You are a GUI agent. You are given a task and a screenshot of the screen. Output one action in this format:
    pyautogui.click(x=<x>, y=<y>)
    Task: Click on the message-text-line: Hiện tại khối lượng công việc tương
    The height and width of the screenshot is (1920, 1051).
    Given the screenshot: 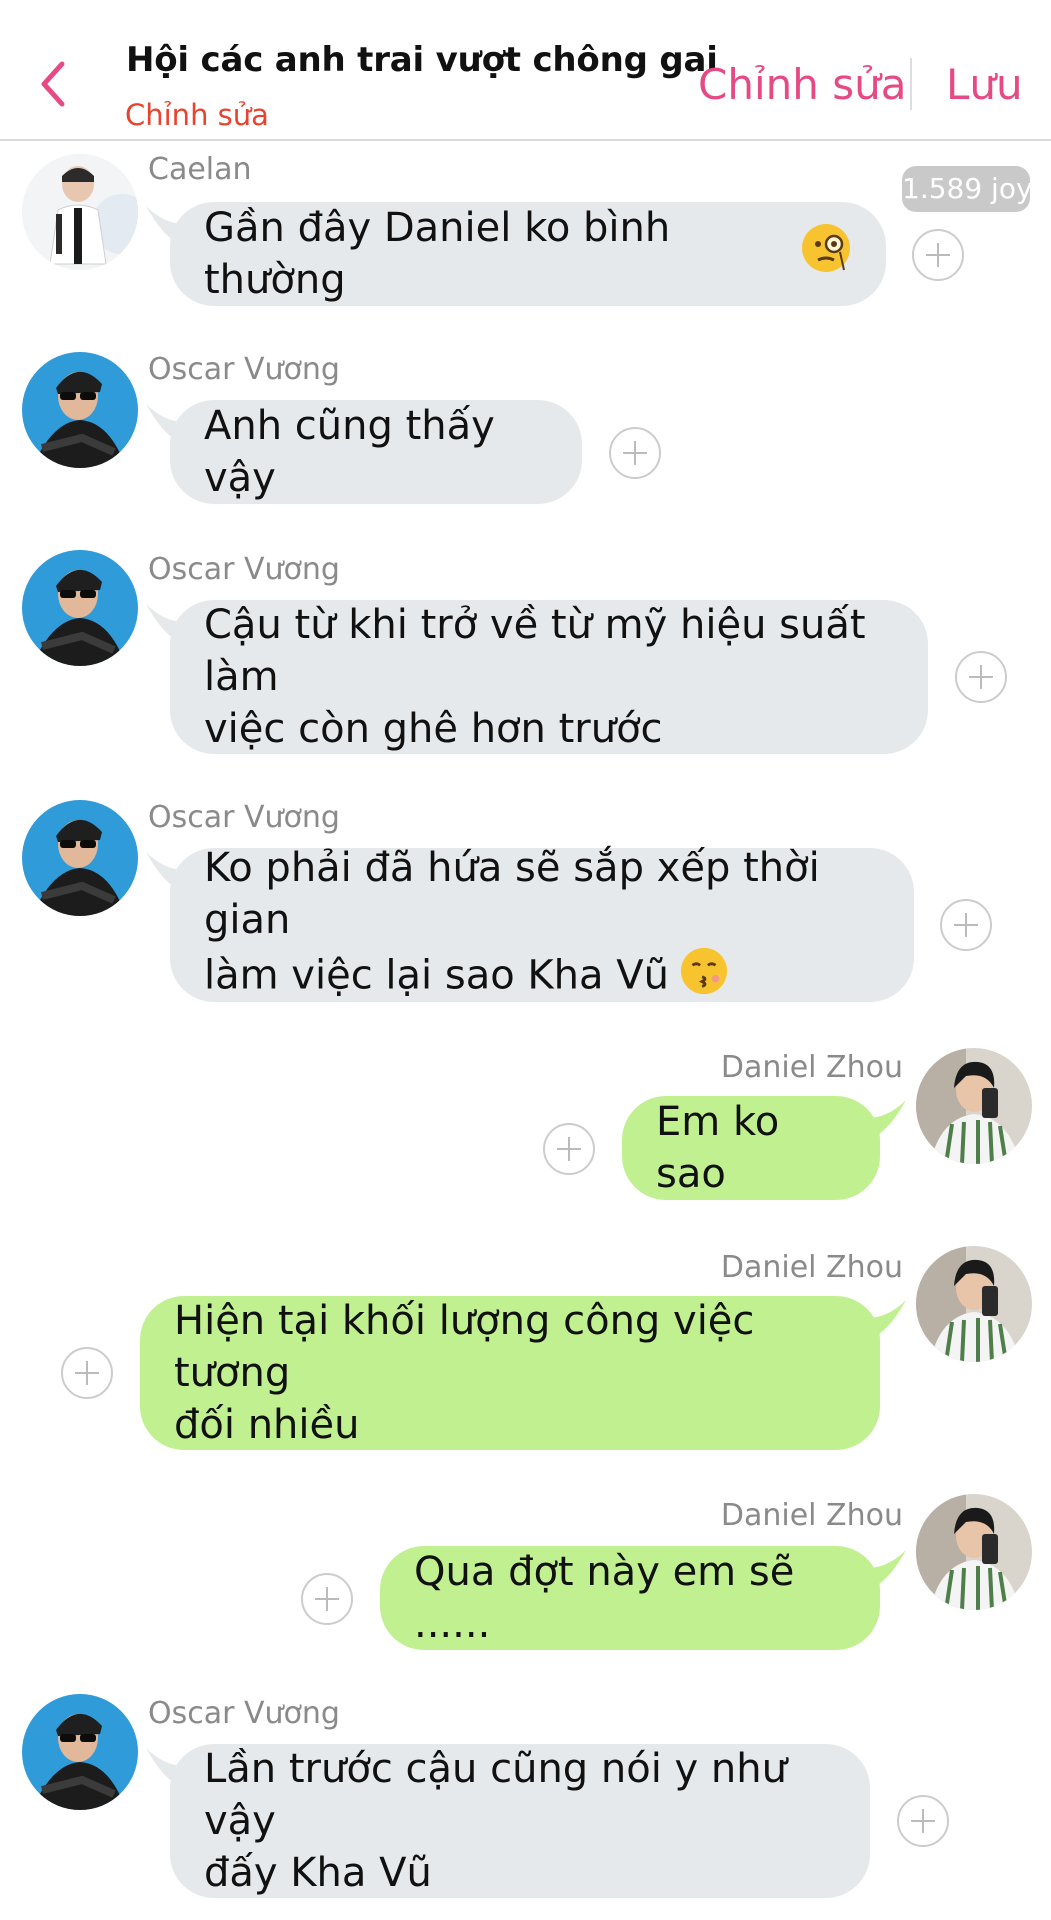 What is the action you would take?
    pyautogui.click(x=464, y=1347)
    